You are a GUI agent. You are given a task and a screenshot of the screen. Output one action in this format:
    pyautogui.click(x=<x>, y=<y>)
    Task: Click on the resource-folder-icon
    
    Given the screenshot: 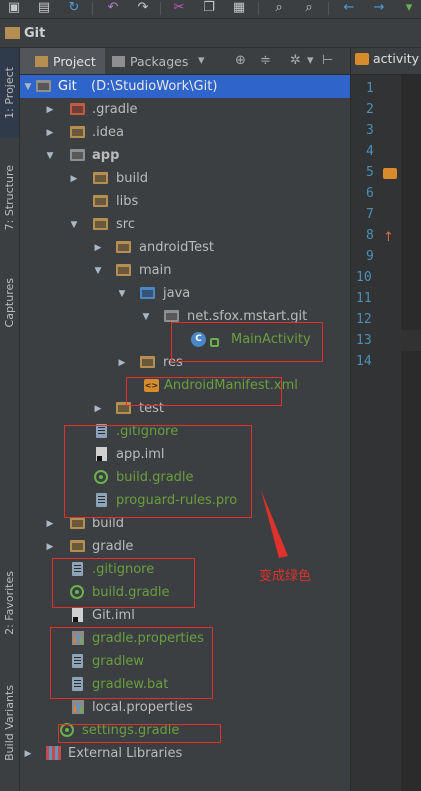 What is the action you would take?
    pyautogui.click(x=147, y=362)
    